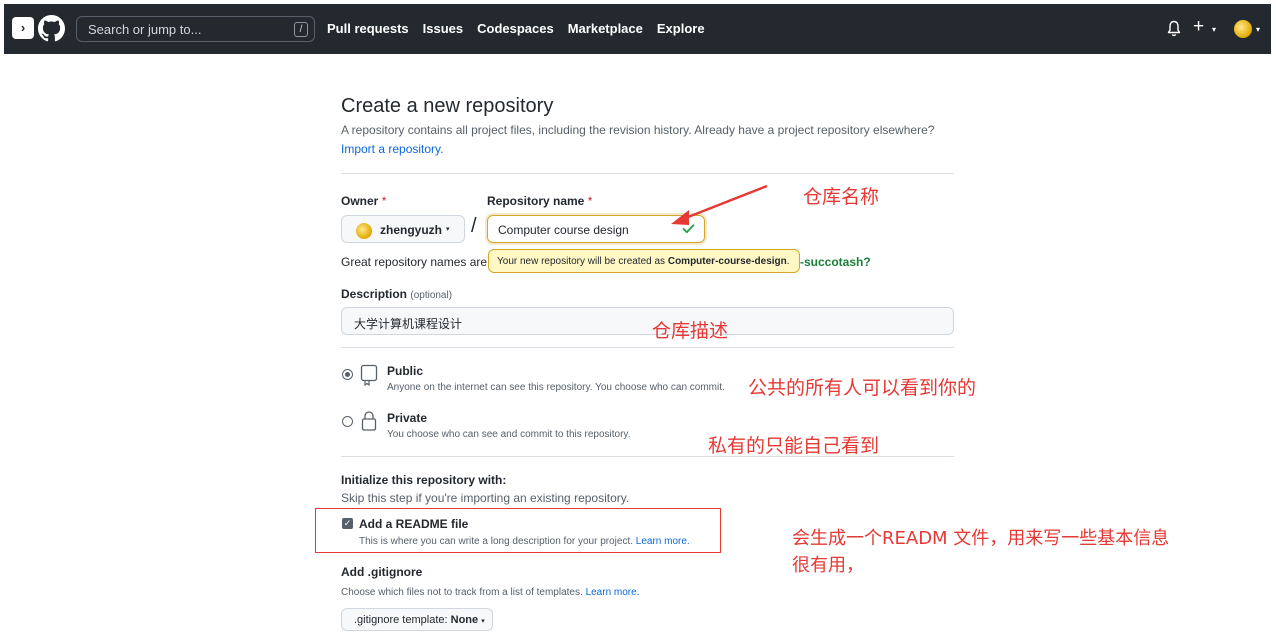 Image resolution: width=1276 pixels, height=635 pixels. What do you see at coordinates (605, 28) in the screenshot?
I see `nav-marketplace: Marketplace` at bounding box center [605, 28].